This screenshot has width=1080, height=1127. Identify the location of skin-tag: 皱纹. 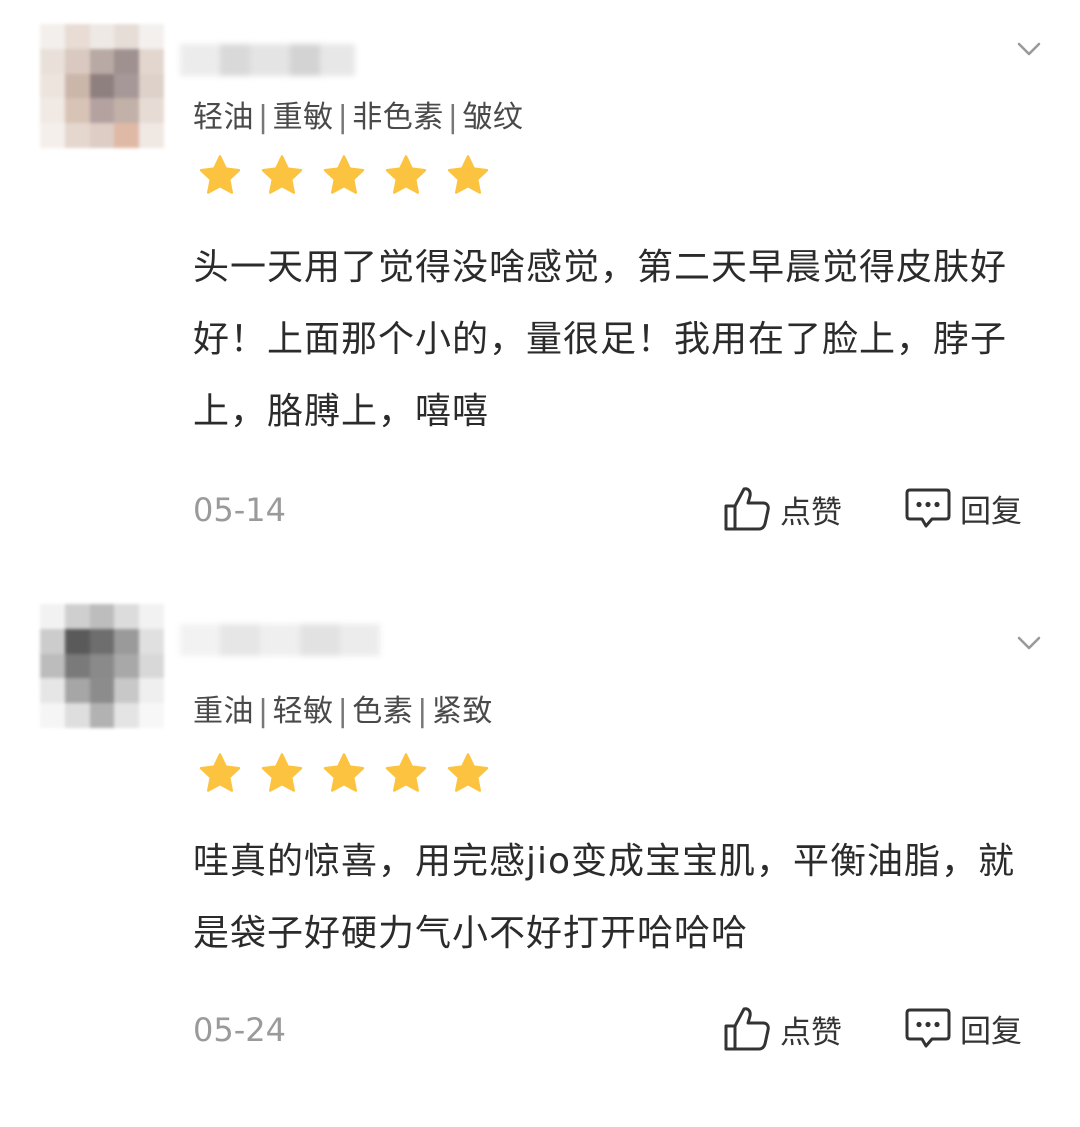
(493, 117).